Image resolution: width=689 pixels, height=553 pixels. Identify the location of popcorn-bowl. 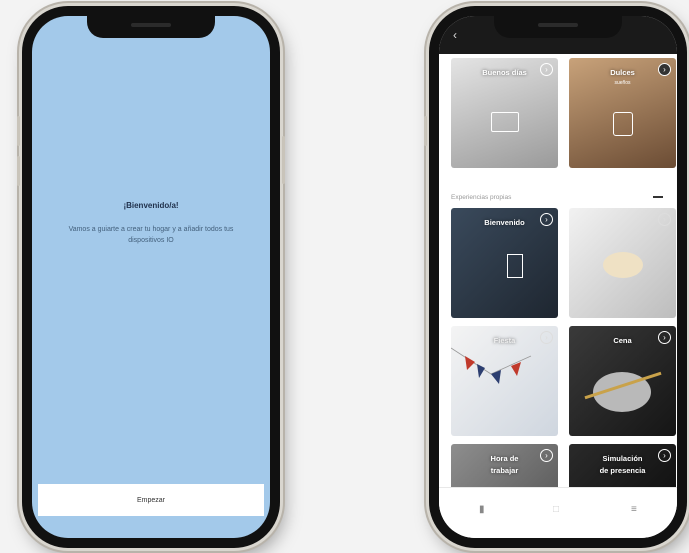
(623, 265).